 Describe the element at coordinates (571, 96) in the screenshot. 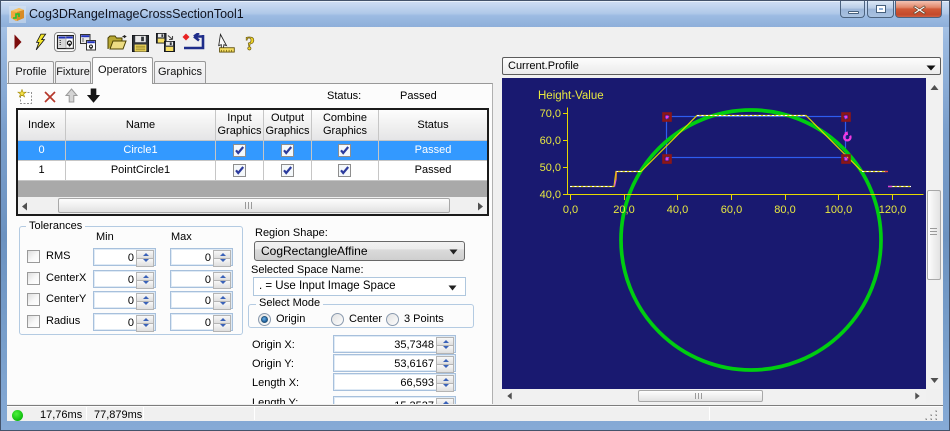

I see `svg-text: Height-Value` at that location.